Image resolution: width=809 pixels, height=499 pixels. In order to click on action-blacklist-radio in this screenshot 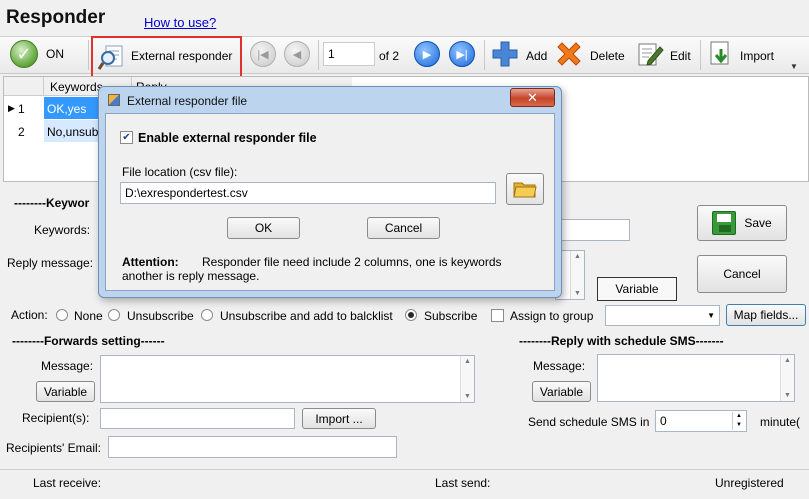, I will do `click(207, 315)`.